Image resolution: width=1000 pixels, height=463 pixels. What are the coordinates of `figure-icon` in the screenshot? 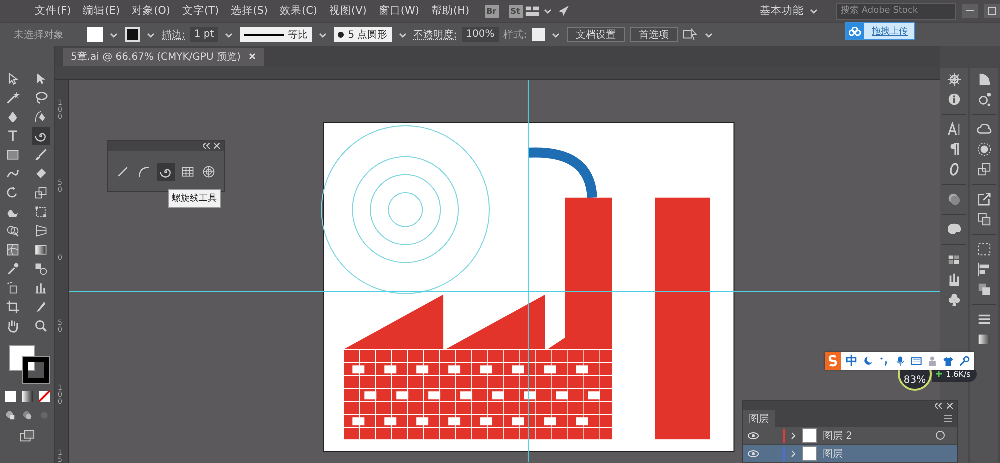 It's located at (932, 361).